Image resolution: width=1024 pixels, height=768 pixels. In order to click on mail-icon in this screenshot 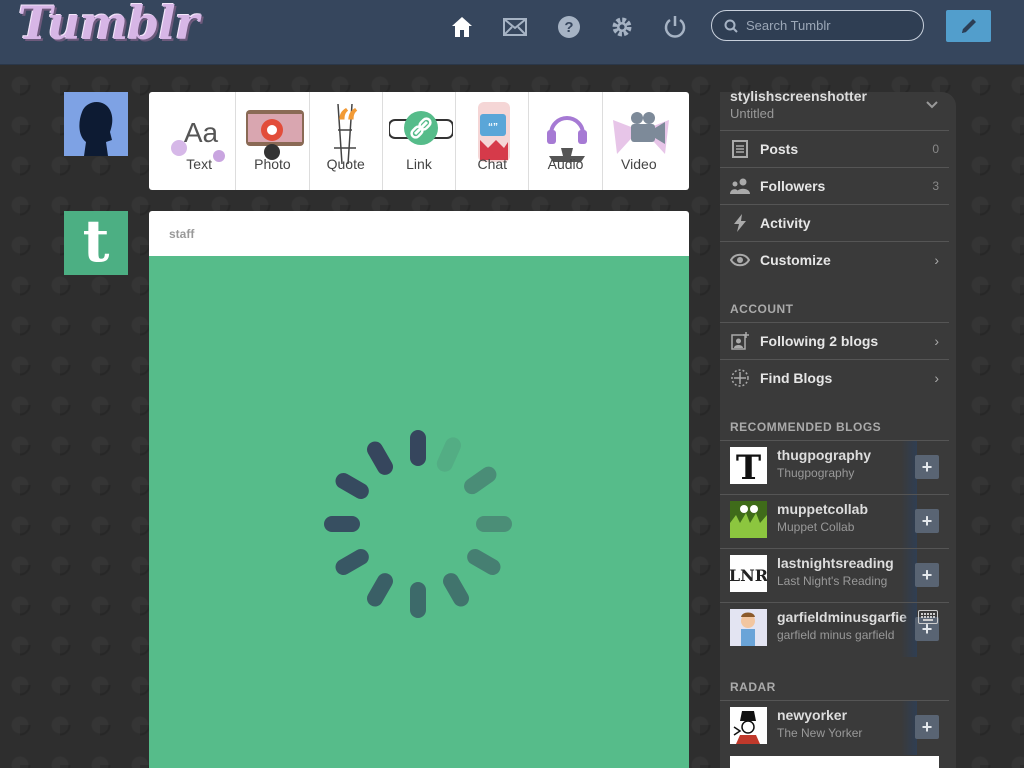, I will do `click(515, 27)`.